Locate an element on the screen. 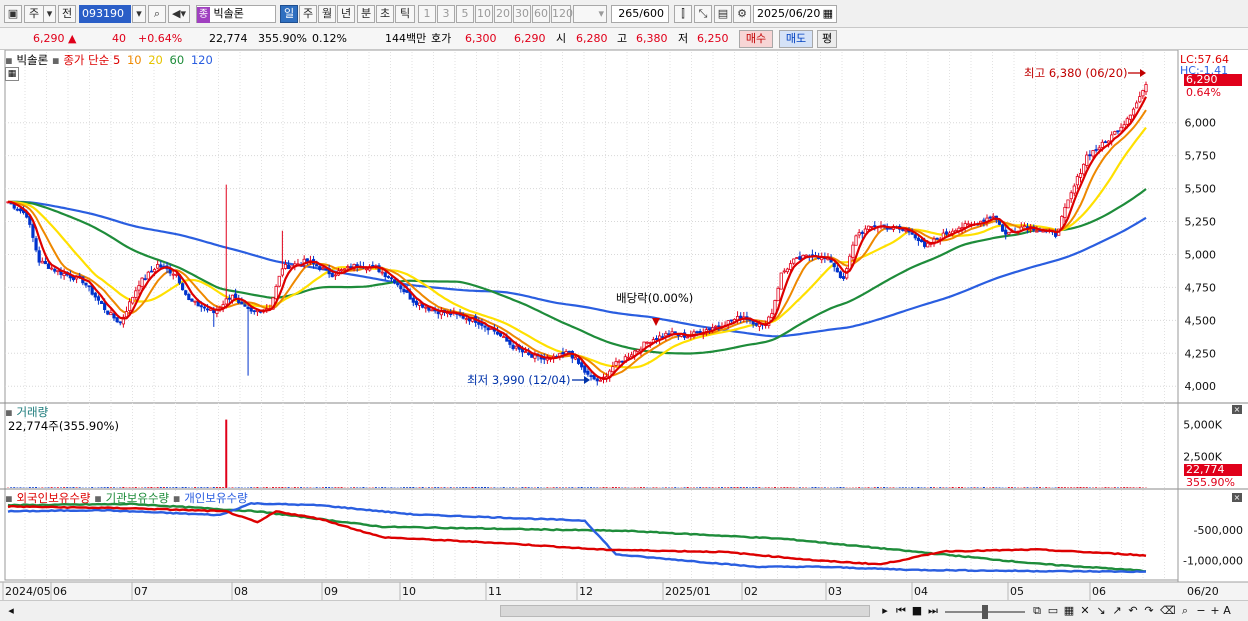 This screenshot has height=621, width=1248. arrow-tool-icon: ↗ is located at coordinates (1117, 611).